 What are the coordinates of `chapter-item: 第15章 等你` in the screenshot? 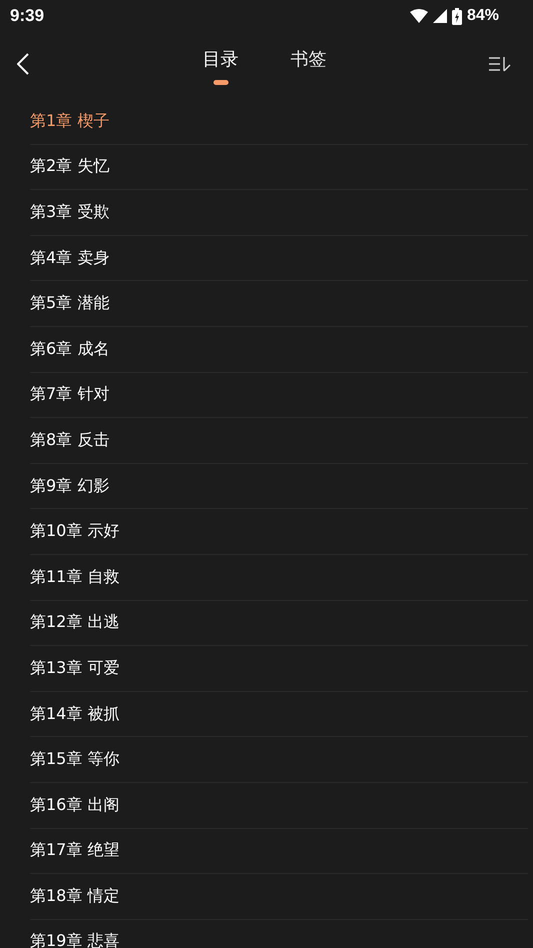 It's located at (279, 760).